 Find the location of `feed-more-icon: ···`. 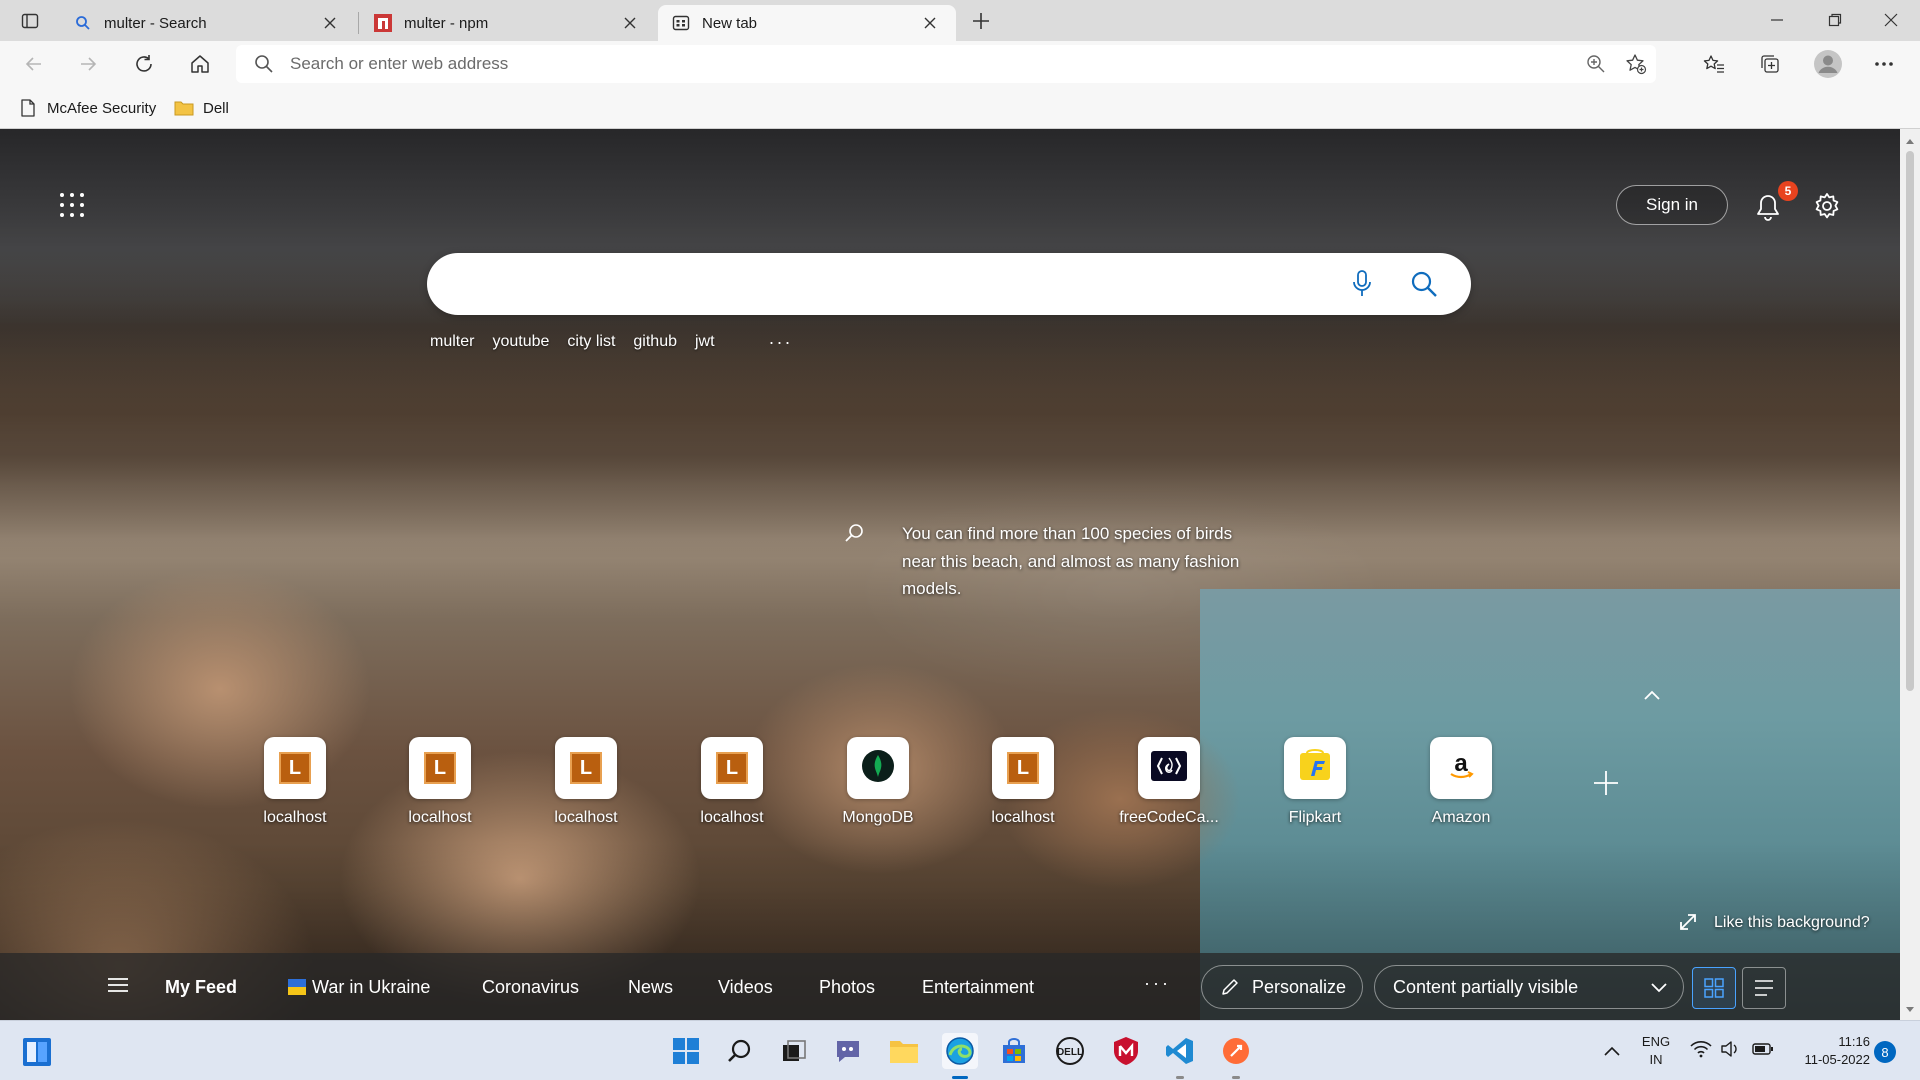

feed-more-icon: ··· is located at coordinates (1157, 983).